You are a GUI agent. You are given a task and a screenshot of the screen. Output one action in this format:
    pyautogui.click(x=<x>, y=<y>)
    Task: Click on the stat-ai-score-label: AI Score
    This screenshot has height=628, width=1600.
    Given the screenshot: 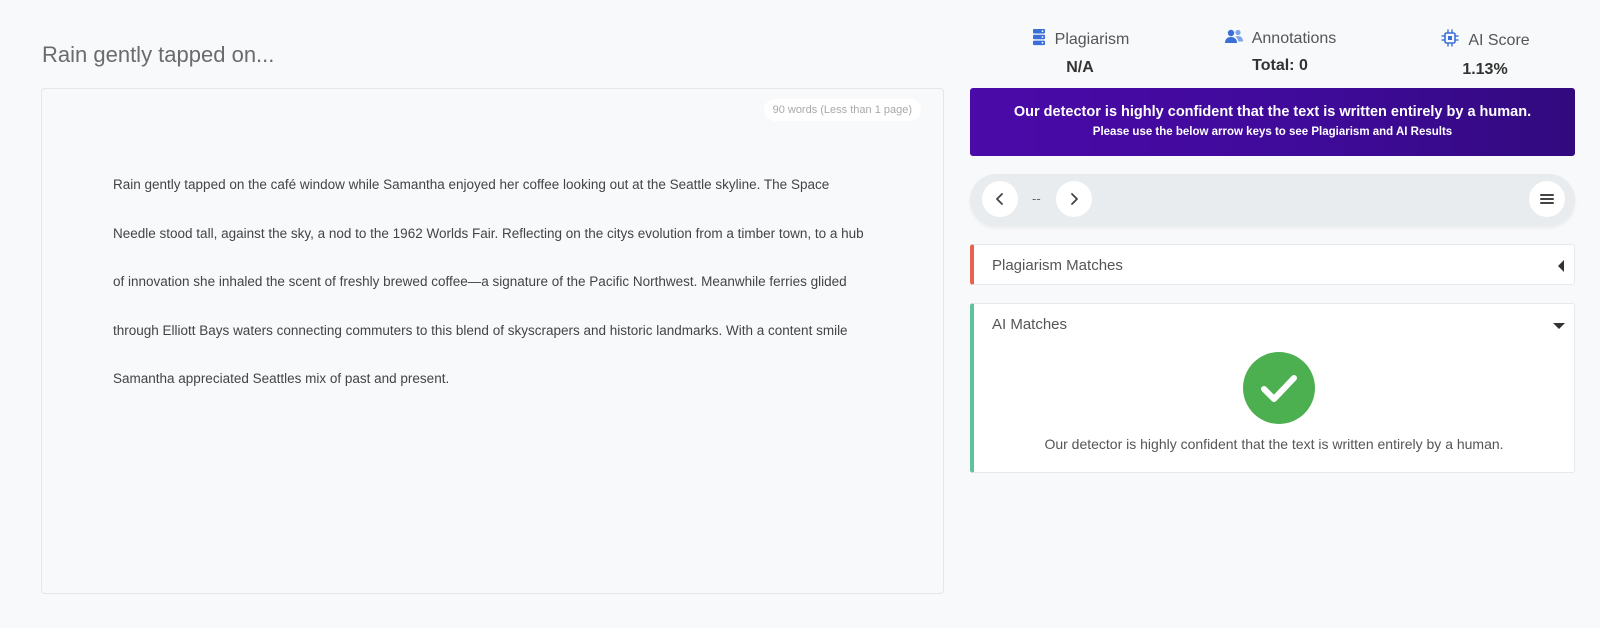 What is the action you would take?
    pyautogui.click(x=1499, y=40)
    